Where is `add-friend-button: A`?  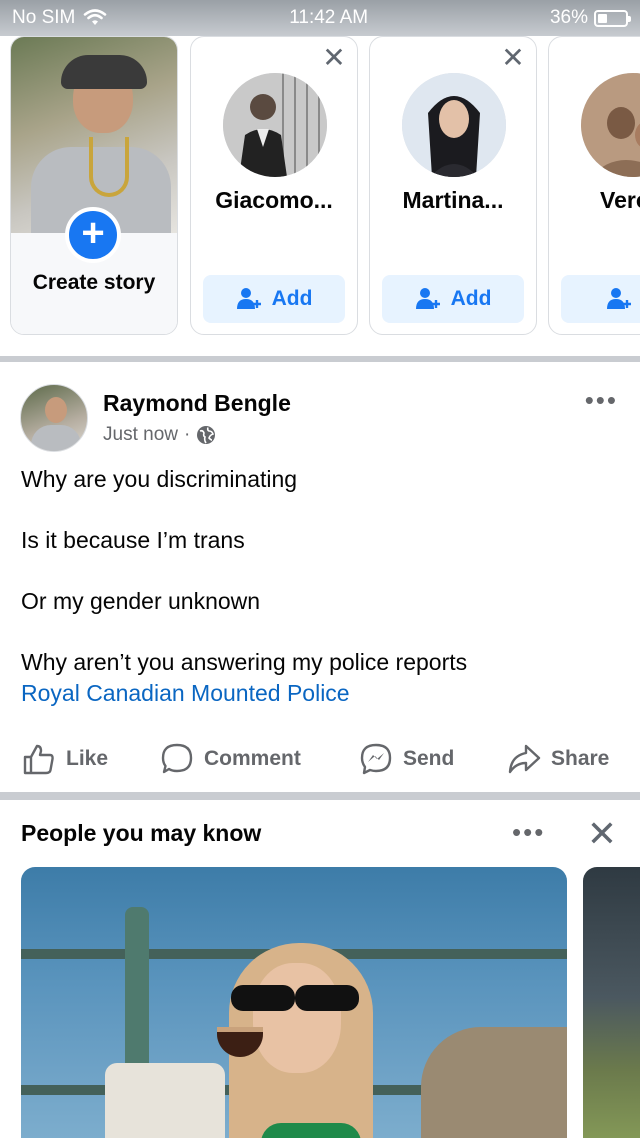
add-friend-button: A is located at coordinates (600, 299).